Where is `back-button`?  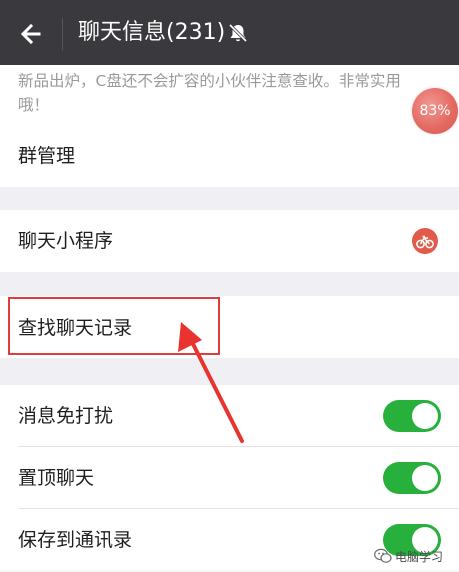 back-button is located at coordinates (32, 34).